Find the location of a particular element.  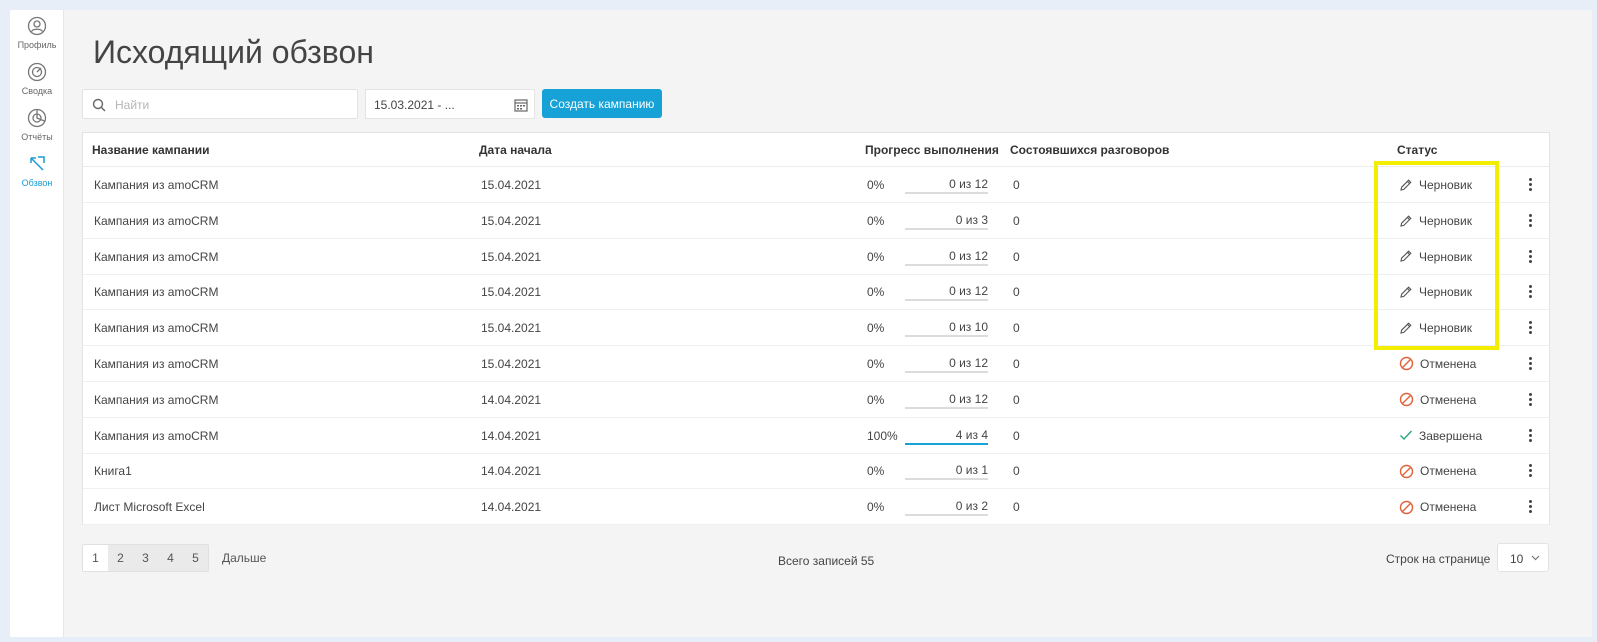

page-button-2: 2 is located at coordinates (120, 558).